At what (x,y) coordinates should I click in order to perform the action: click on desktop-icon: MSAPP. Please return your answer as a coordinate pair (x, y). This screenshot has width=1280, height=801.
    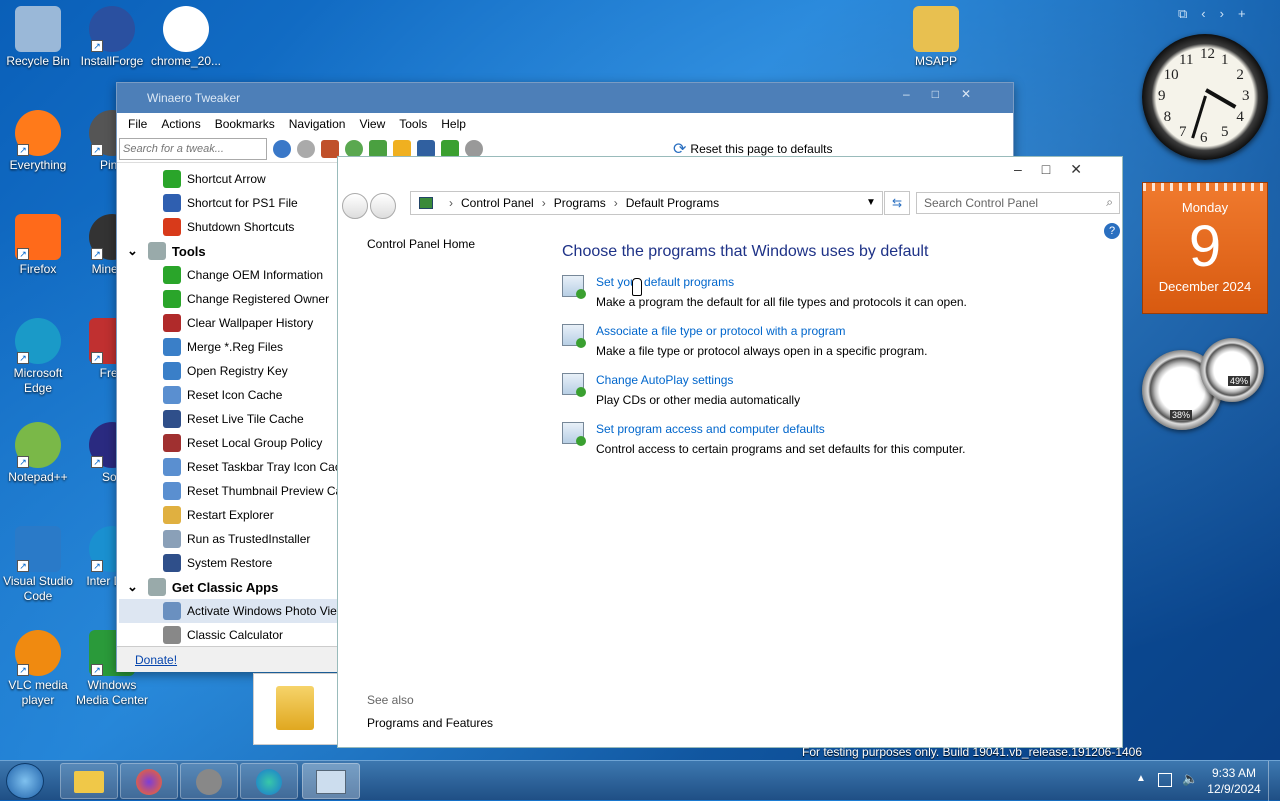
    Looking at the image, I should click on (936, 37).